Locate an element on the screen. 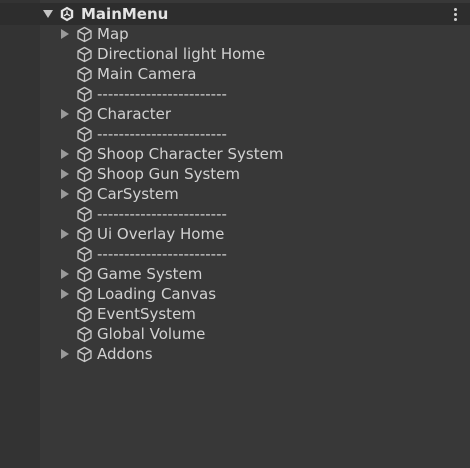 The height and width of the screenshot is (468, 470). hierarchy-item-label: Directional light Home is located at coordinates (181, 54).